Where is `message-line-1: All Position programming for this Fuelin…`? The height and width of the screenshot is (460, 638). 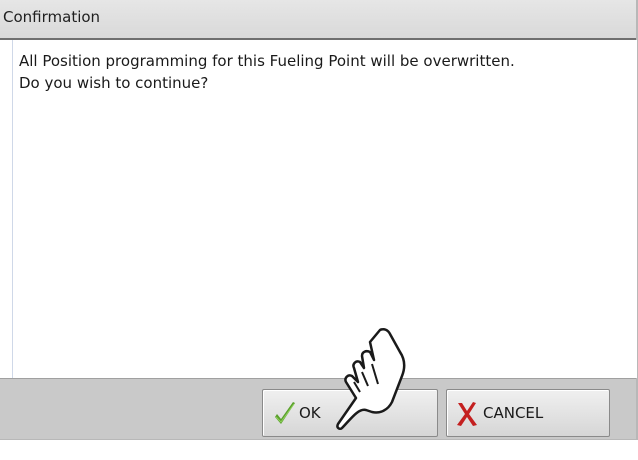
message-line-1: All Position programming for this Fuelin… is located at coordinates (267, 61).